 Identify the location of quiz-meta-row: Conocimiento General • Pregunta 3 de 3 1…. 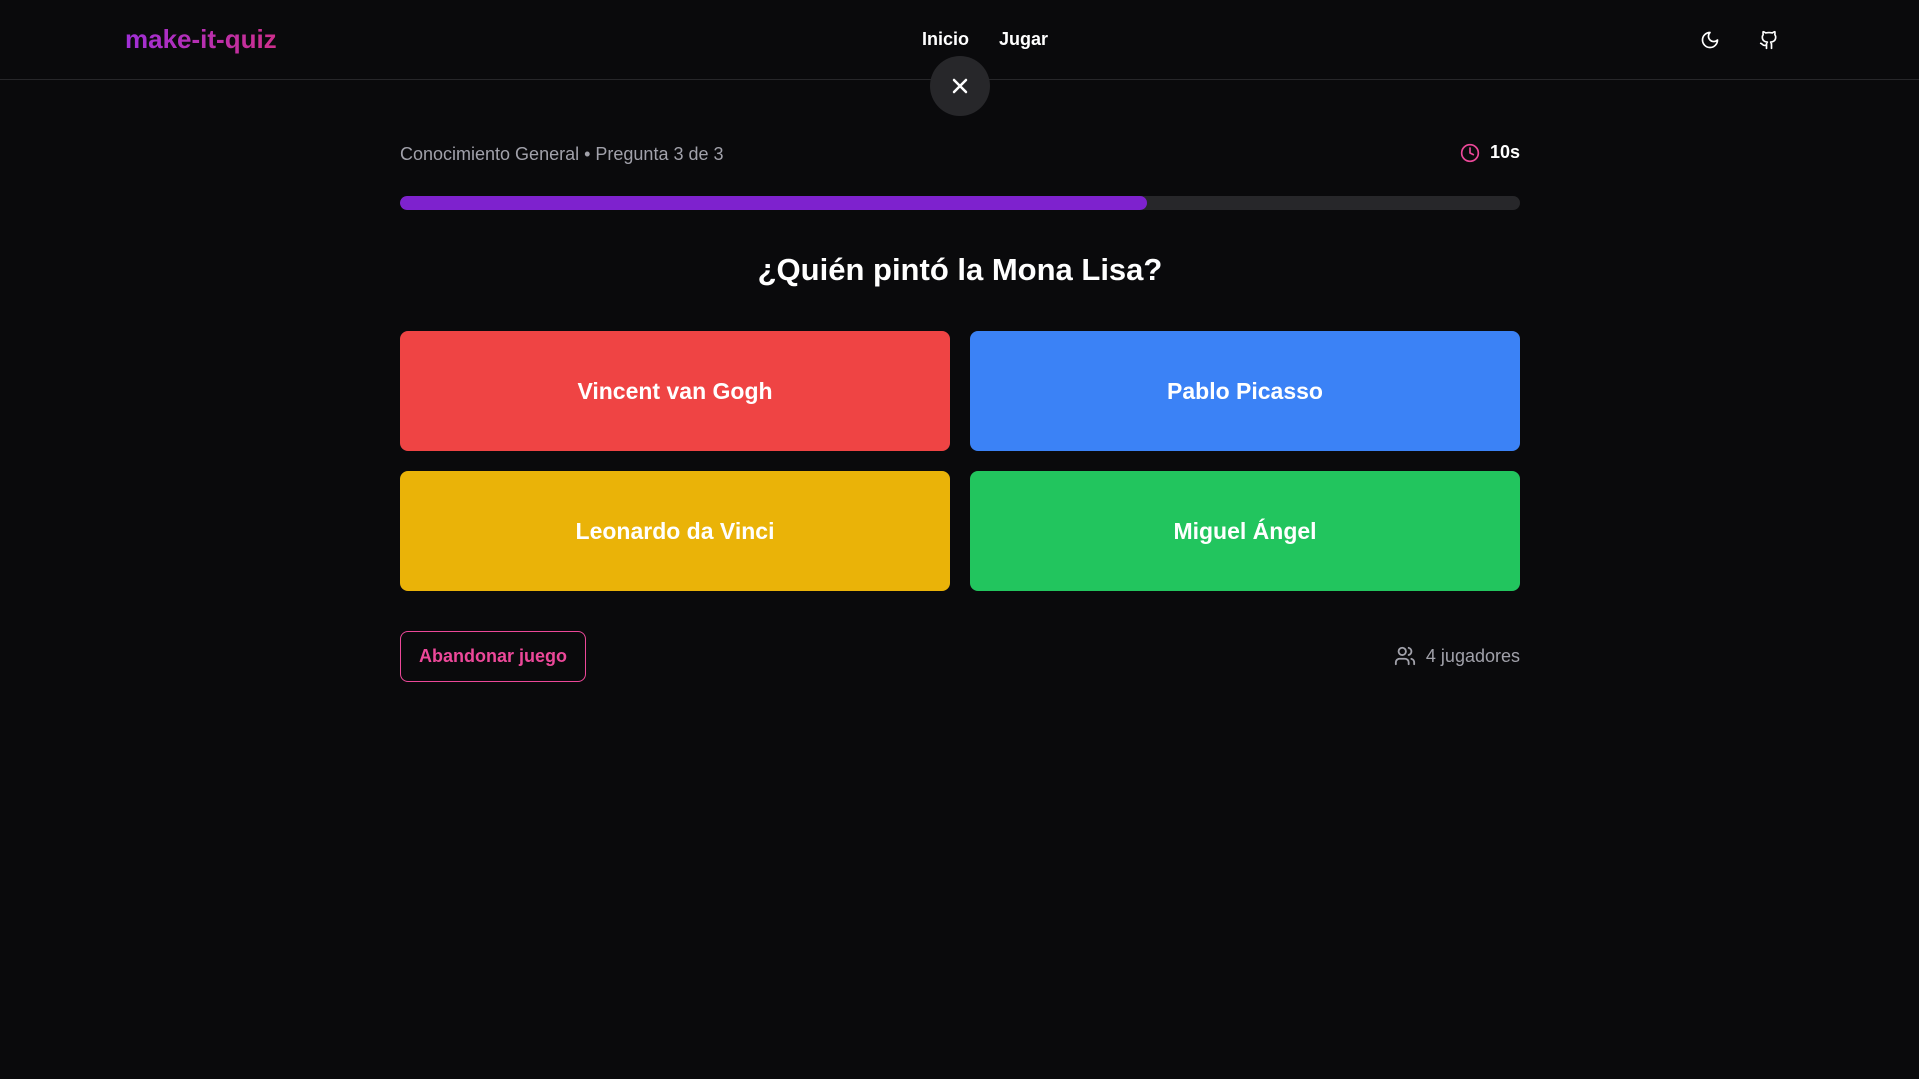
(960, 154).